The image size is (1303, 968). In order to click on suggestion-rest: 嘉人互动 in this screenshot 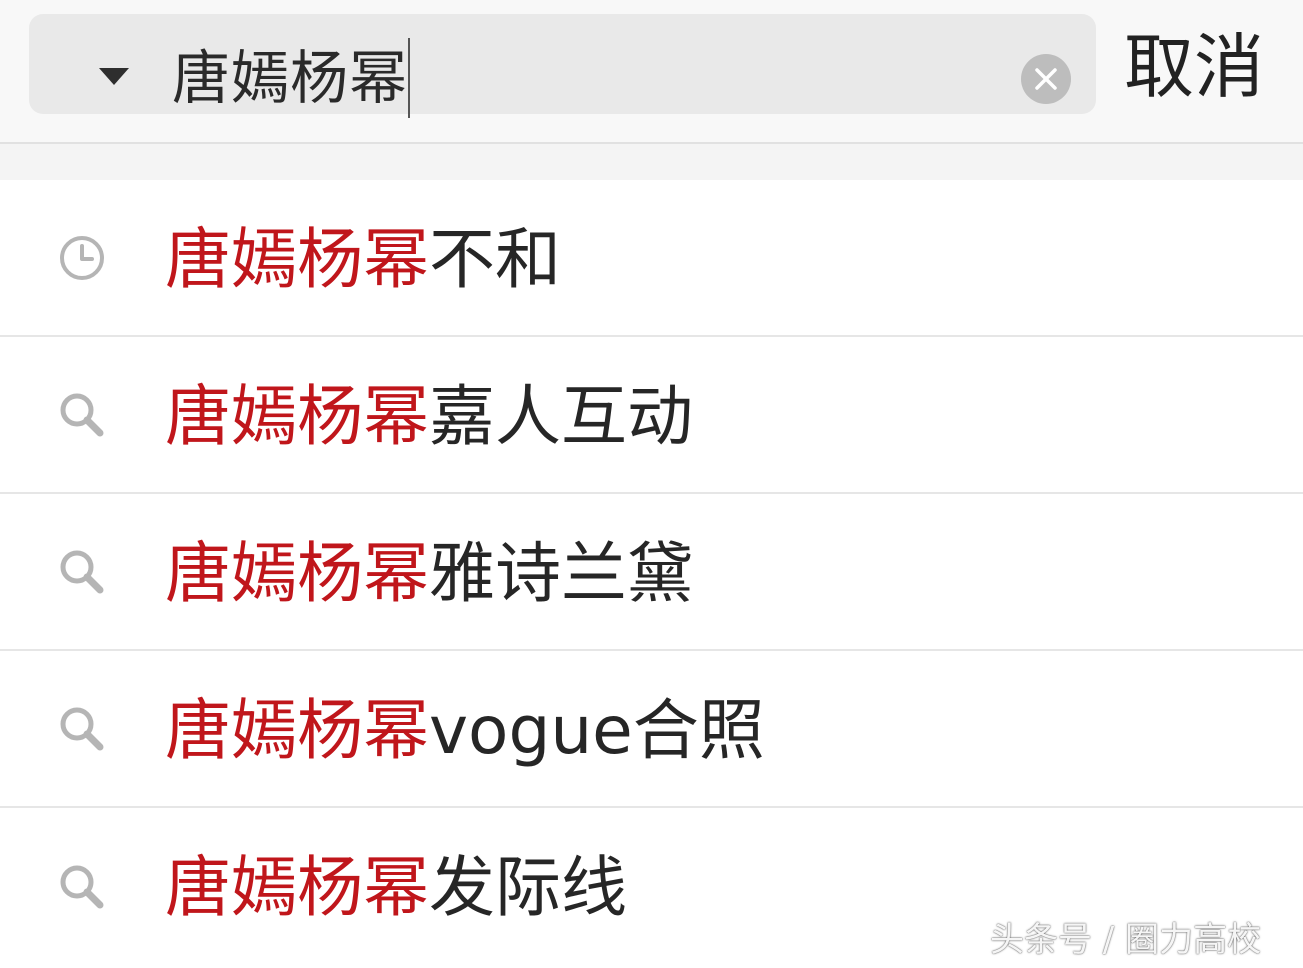, I will do `click(561, 416)`.